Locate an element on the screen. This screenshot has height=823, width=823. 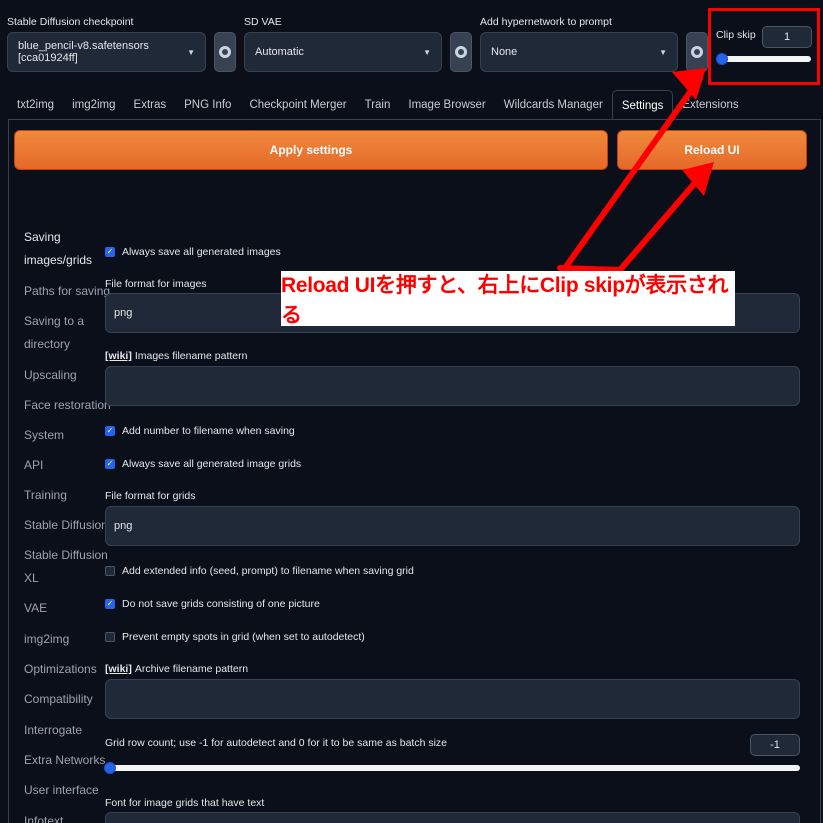
arrow-to-reload-ui is located at coordinates (663, 220).